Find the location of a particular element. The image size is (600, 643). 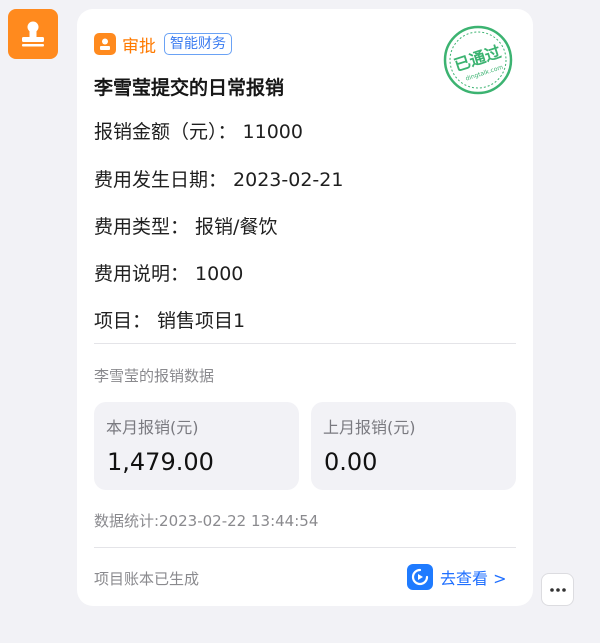

more-button is located at coordinates (557, 589).